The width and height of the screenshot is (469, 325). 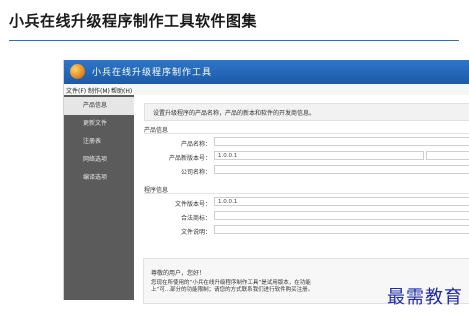 What do you see at coordinates (178, 273) in the screenshot?
I see `notice-greeting: 尊敬的用户，您好！` at bounding box center [178, 273].